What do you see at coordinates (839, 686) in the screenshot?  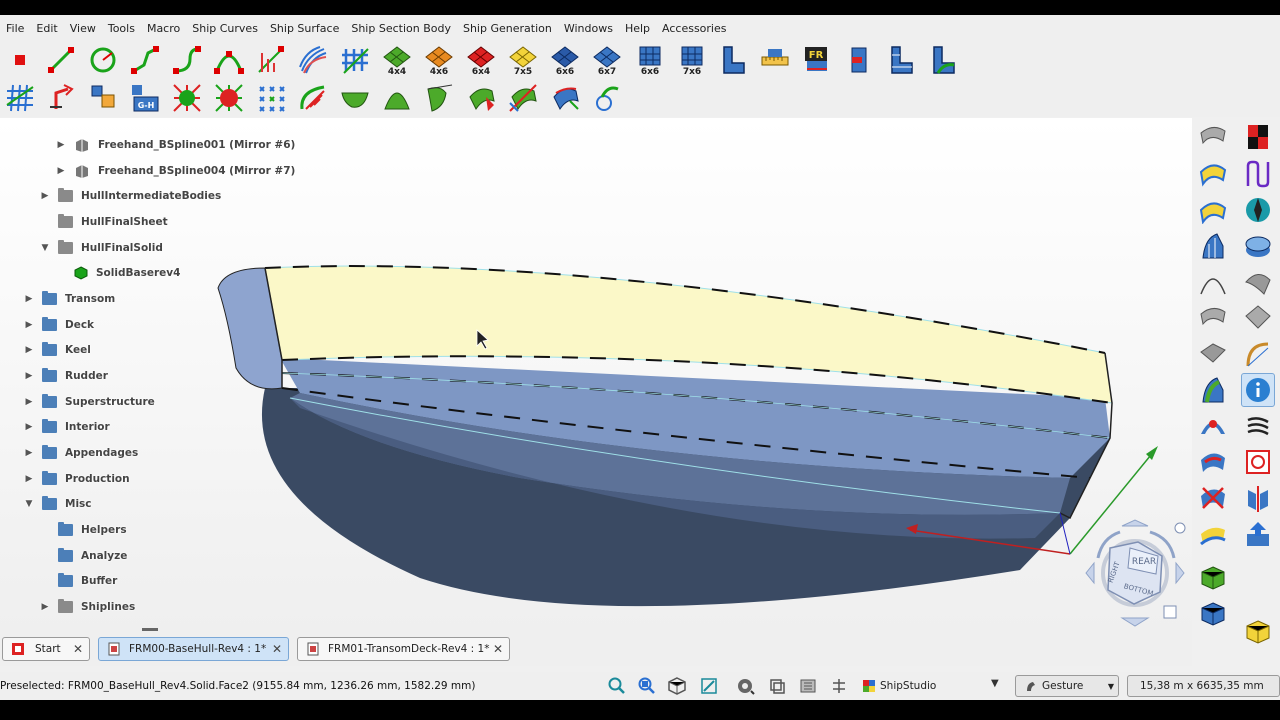 I see `clipping-icon` at bounding box center [839, 686].